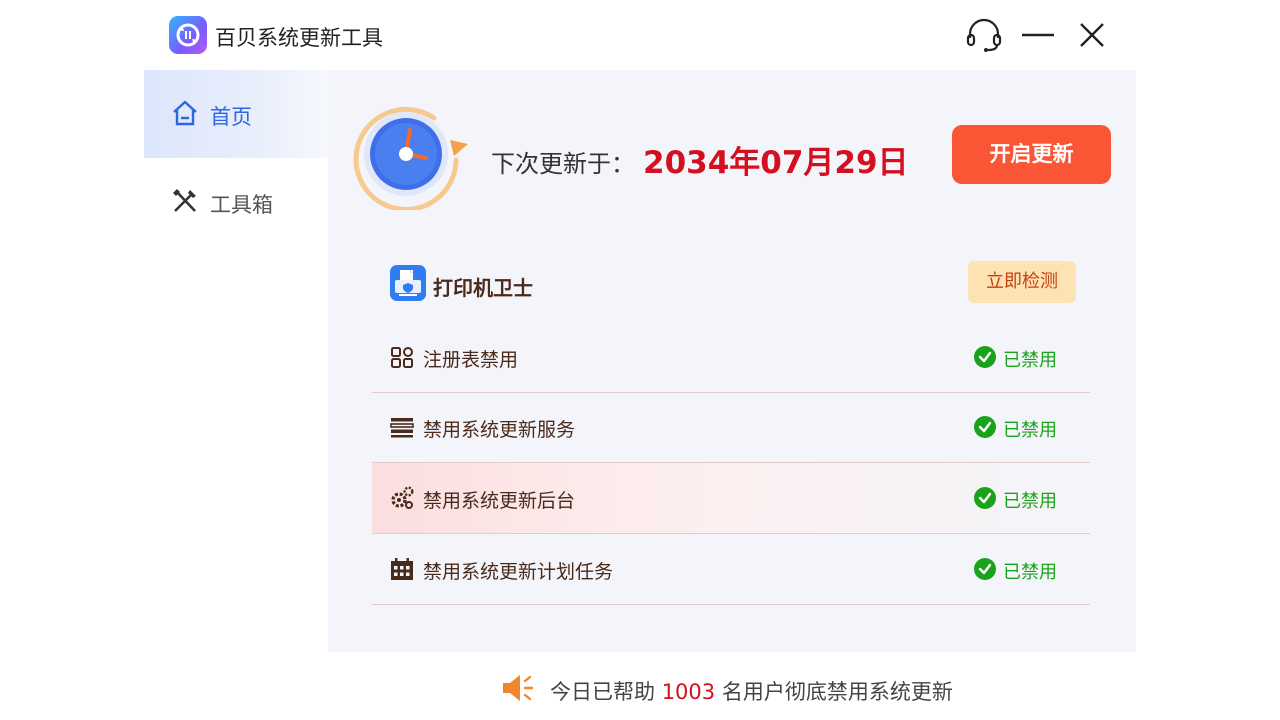 The height and width of the screenshot is (720, 1280). What do you see at coordinates (471, 360) in the screenshot?
I see `status-row-label: 注册表禁用` at bounding box center [471, 360].